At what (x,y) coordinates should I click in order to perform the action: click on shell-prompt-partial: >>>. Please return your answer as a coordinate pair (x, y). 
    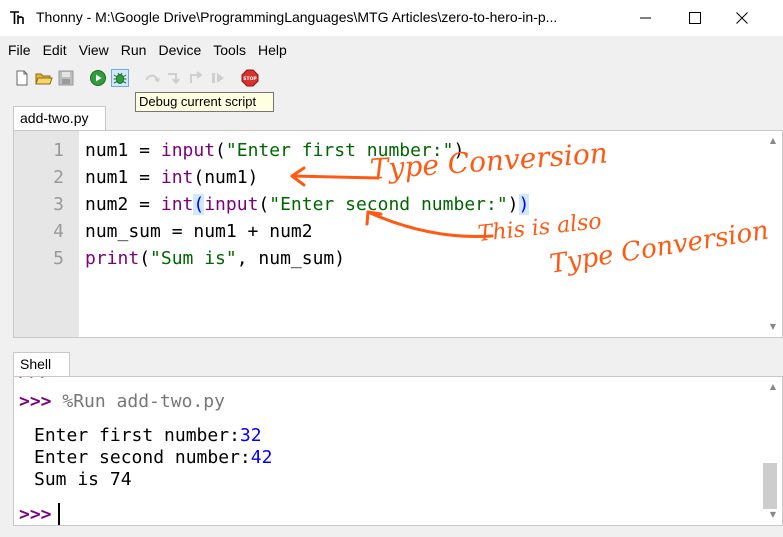
    Looking at the image, I should click on (35, 381).